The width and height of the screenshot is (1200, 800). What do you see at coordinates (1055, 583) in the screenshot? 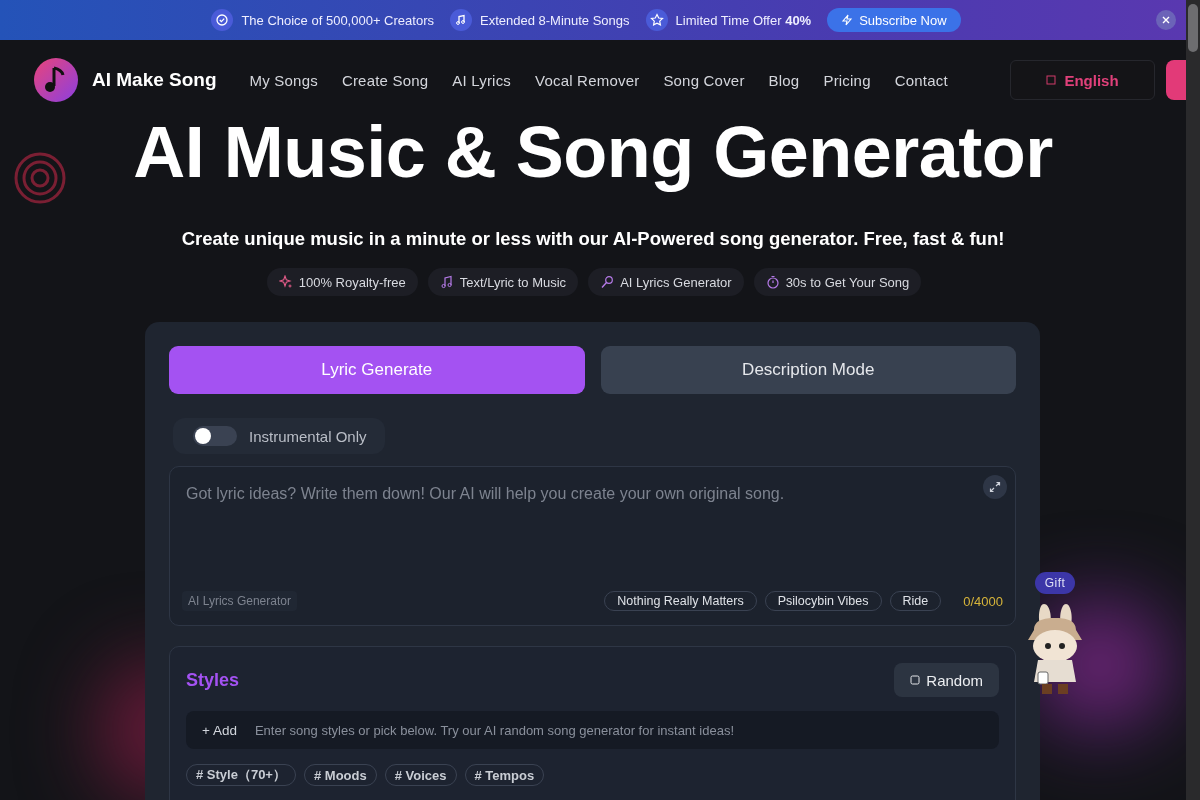
I see `gift-badge: Gift` at bounding box center [1055, 583].